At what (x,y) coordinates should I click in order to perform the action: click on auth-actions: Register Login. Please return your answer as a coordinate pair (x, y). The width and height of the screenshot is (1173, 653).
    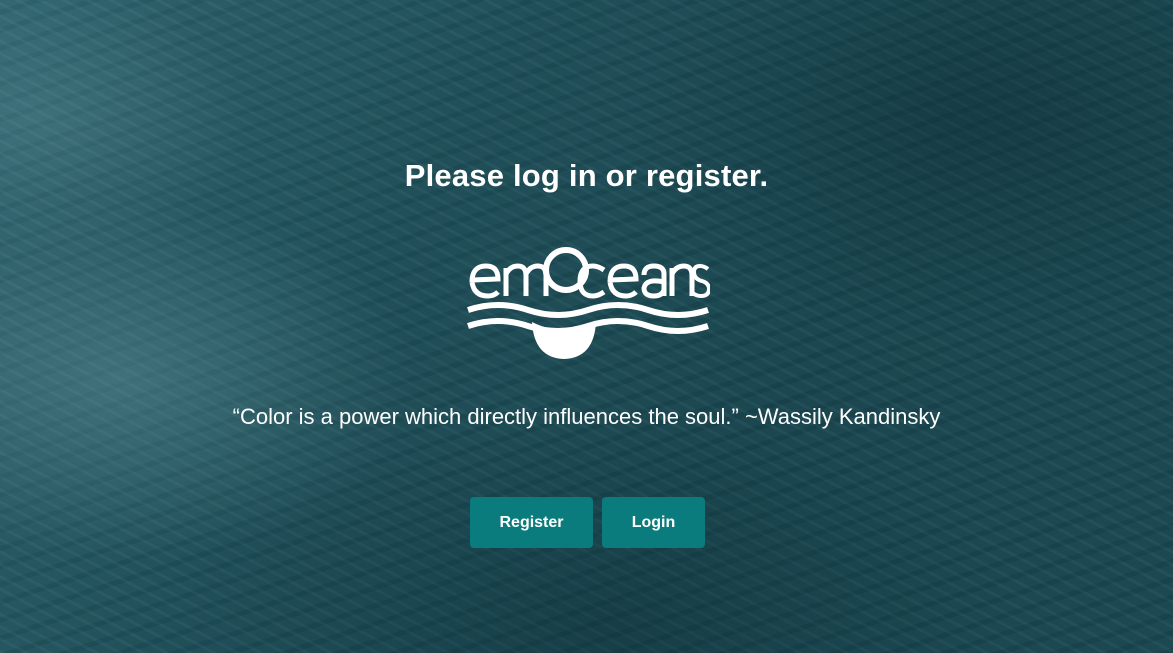
    Looking at the image, I should click on (587, 522).